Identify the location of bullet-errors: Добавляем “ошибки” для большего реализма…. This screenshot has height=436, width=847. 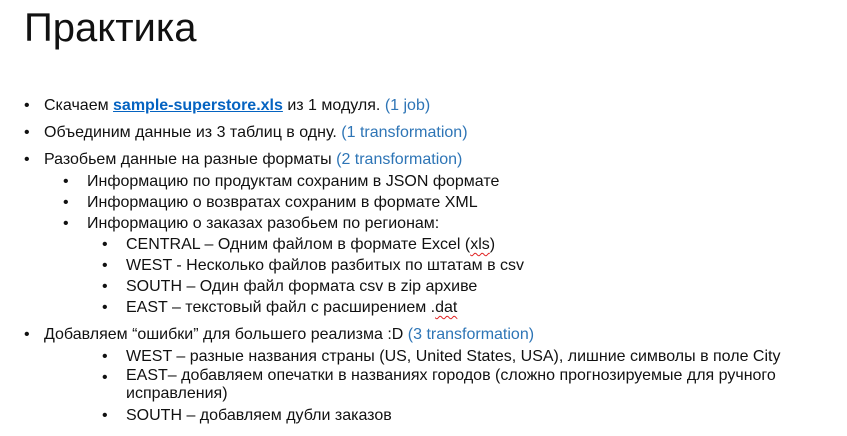
(423, 335).